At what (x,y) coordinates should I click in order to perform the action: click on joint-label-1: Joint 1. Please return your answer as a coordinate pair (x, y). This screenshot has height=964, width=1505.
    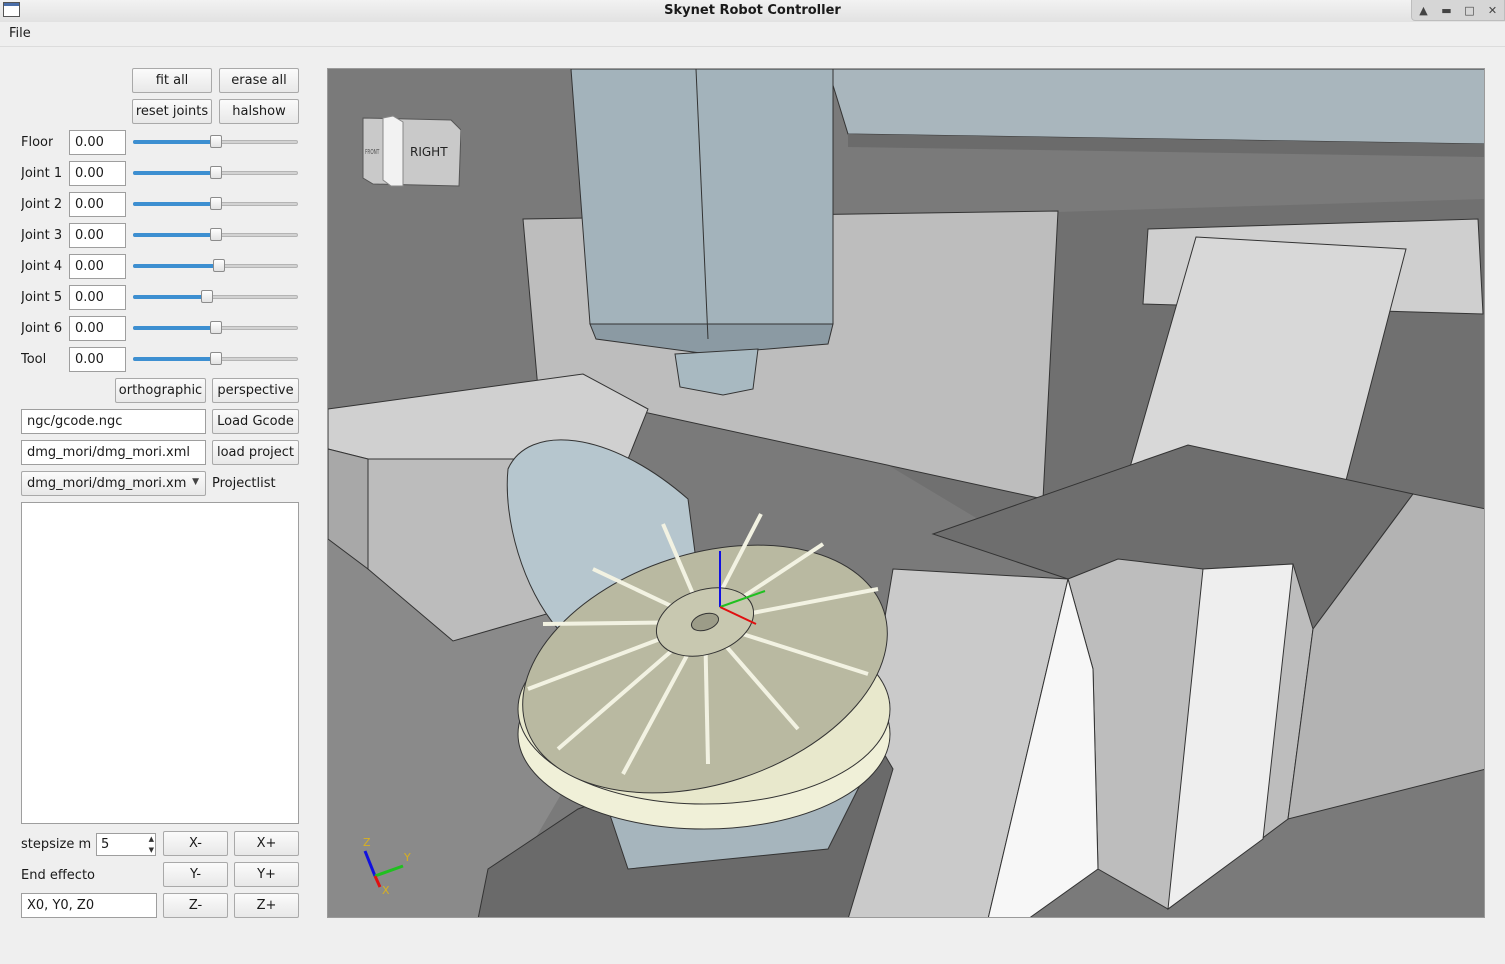
    Looking at the image, I should click on (42, 173).